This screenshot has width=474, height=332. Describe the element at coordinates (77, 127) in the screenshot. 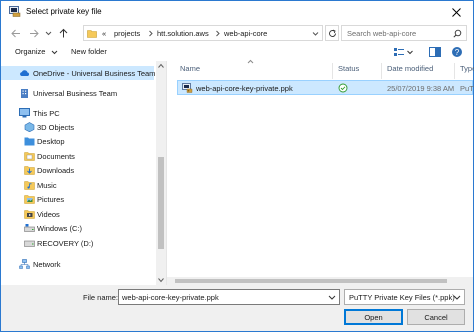

I see `sidebar-item-3d-objects: 3D Objects` at that location.